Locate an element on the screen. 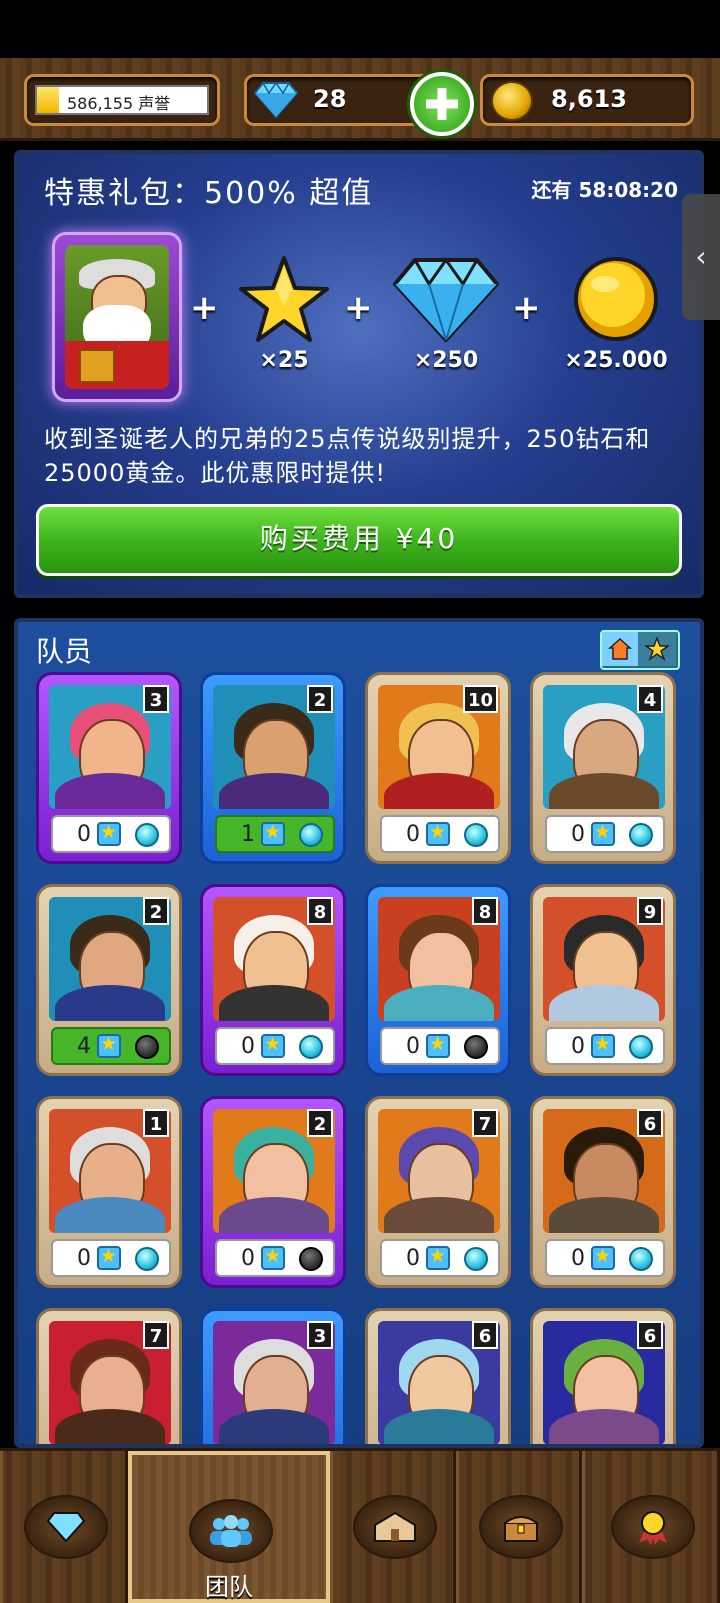 Image resolution: width=720 pixels, height=1603 pixels. sort-toggle is located at coordinates (640, 650).